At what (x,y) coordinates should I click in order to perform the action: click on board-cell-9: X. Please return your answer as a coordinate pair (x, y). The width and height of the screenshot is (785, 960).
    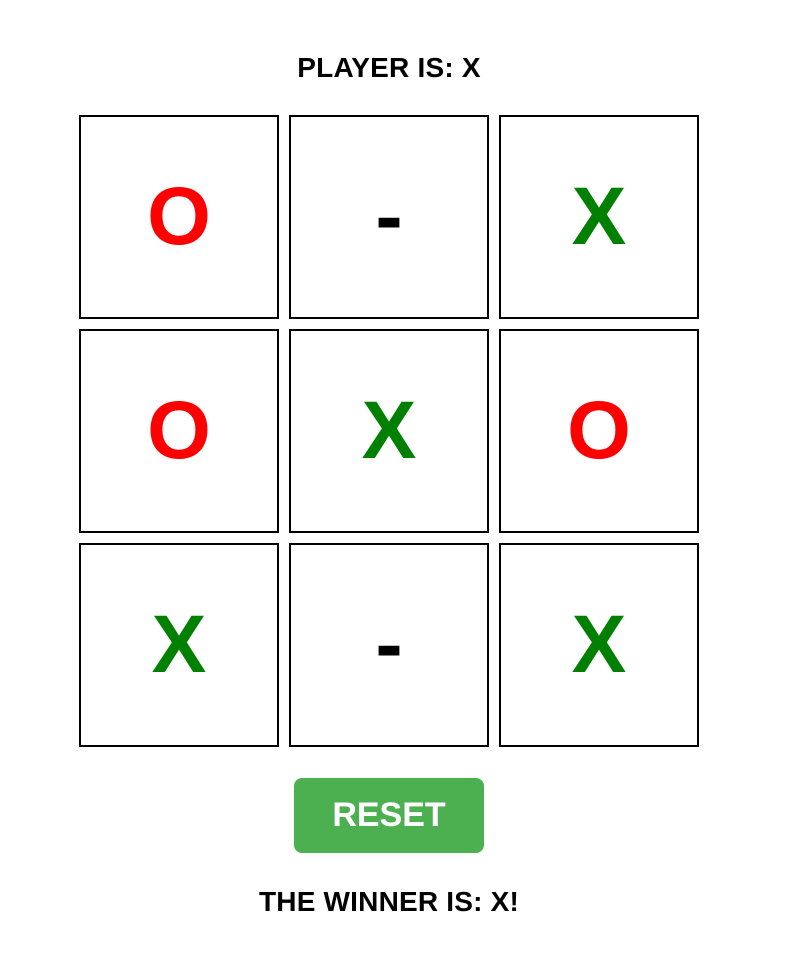
    Looking at the image, I should click on (599, 645).